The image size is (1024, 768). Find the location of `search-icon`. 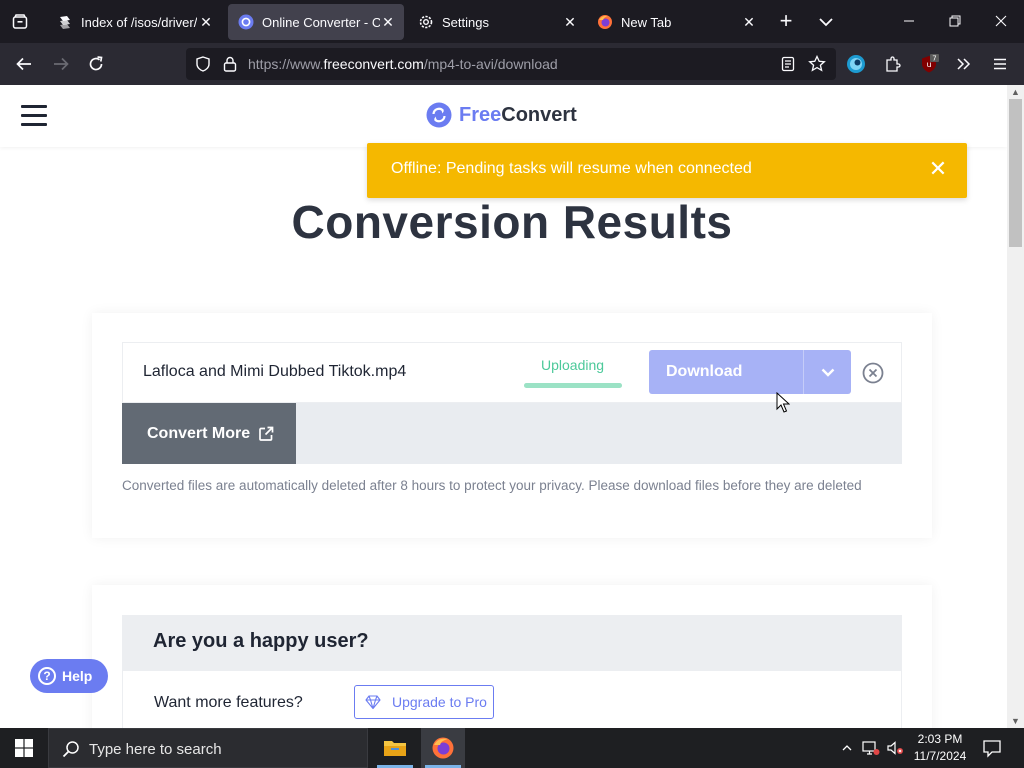

search-icon is located at coordinates (70, 749).